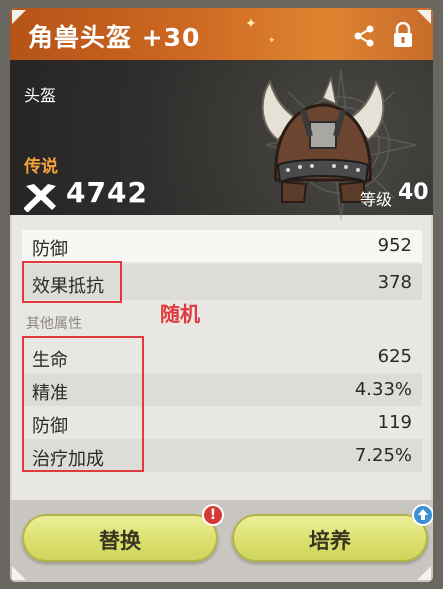  I want to click on random-annotation: 随机, so click(180, 314).